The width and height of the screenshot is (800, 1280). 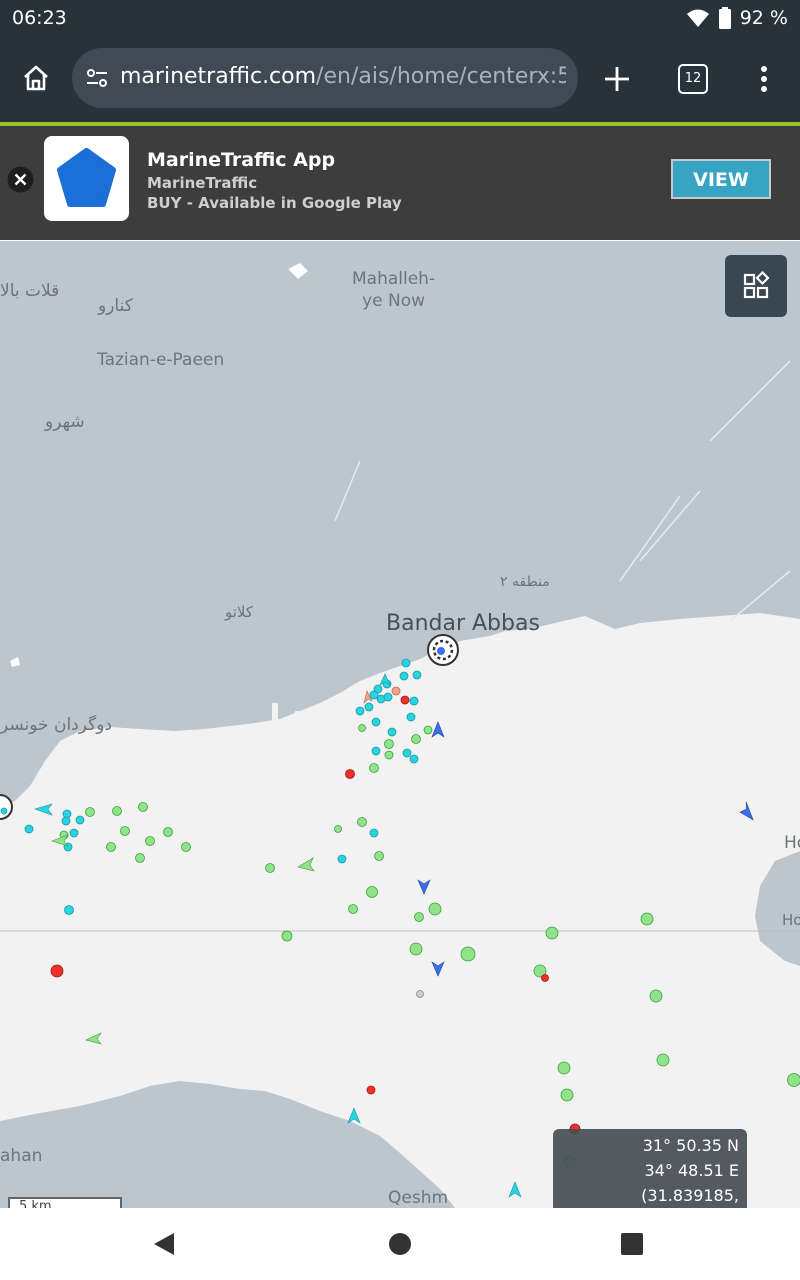 I want to click on app-title: MarineTraffic App, so click(x=241, y=160).